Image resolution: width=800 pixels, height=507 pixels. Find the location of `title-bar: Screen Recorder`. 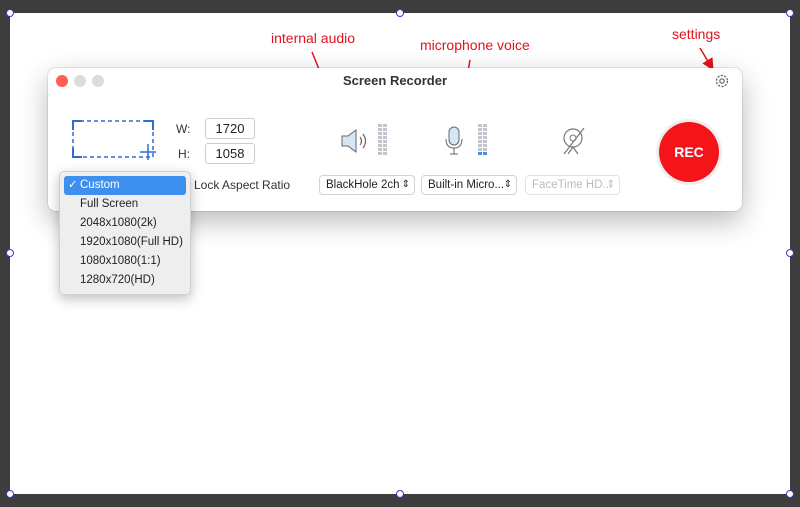

title-bar: Screen Recorder is located at coordinates (395, 81).